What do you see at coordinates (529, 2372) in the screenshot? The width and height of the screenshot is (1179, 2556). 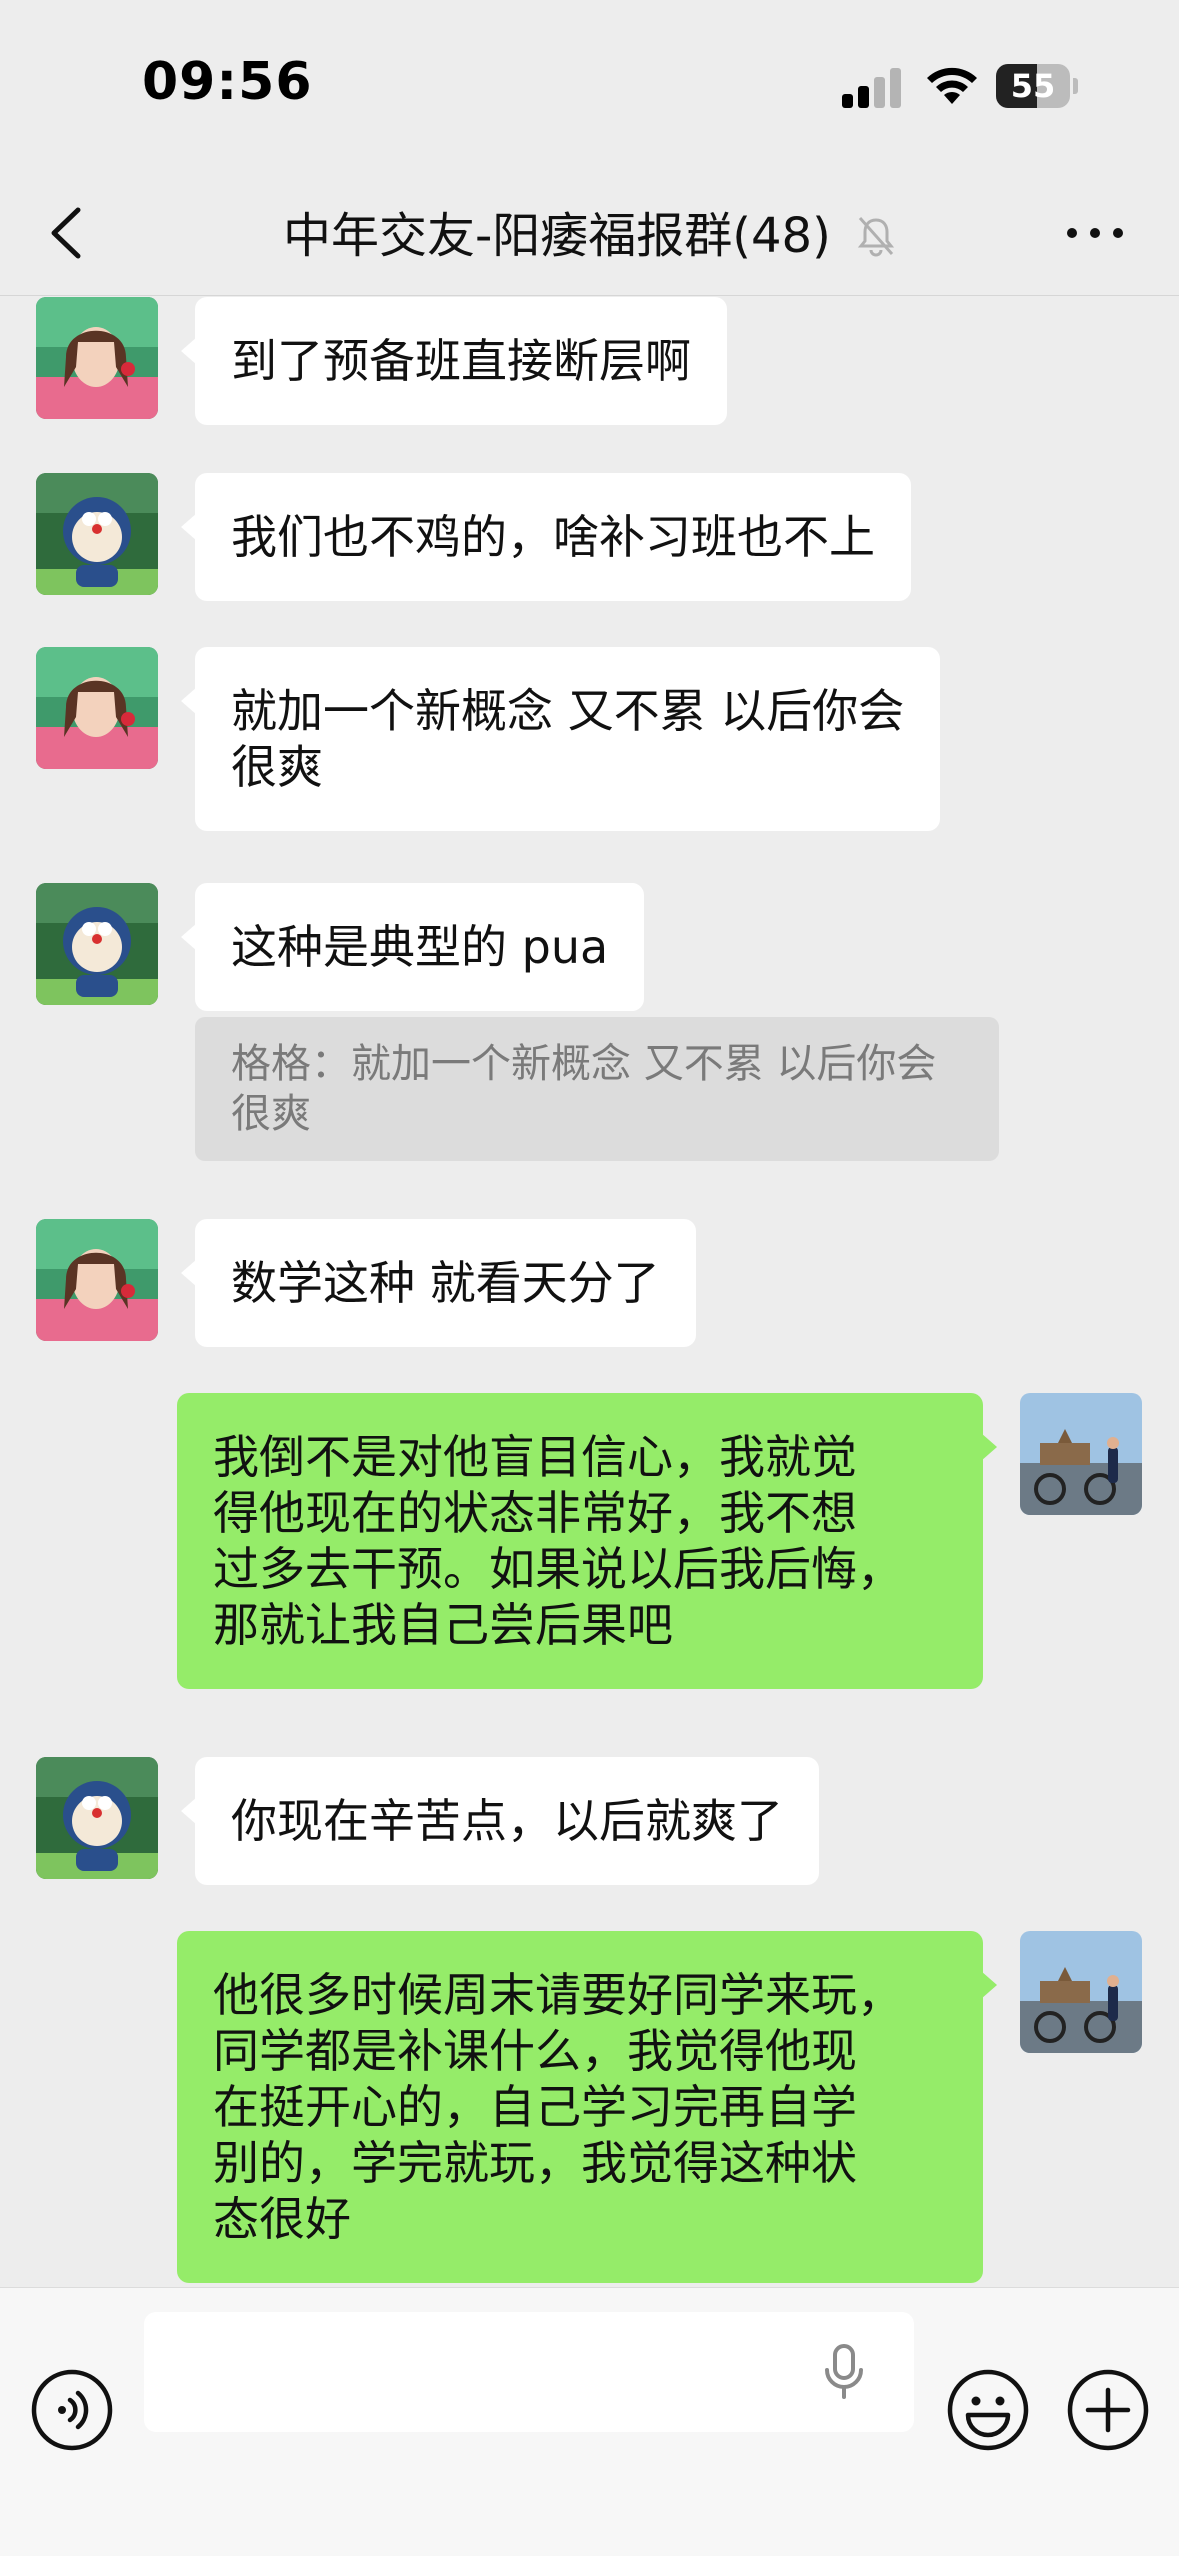 I see `message-input` at bounding box center [529, 2372].